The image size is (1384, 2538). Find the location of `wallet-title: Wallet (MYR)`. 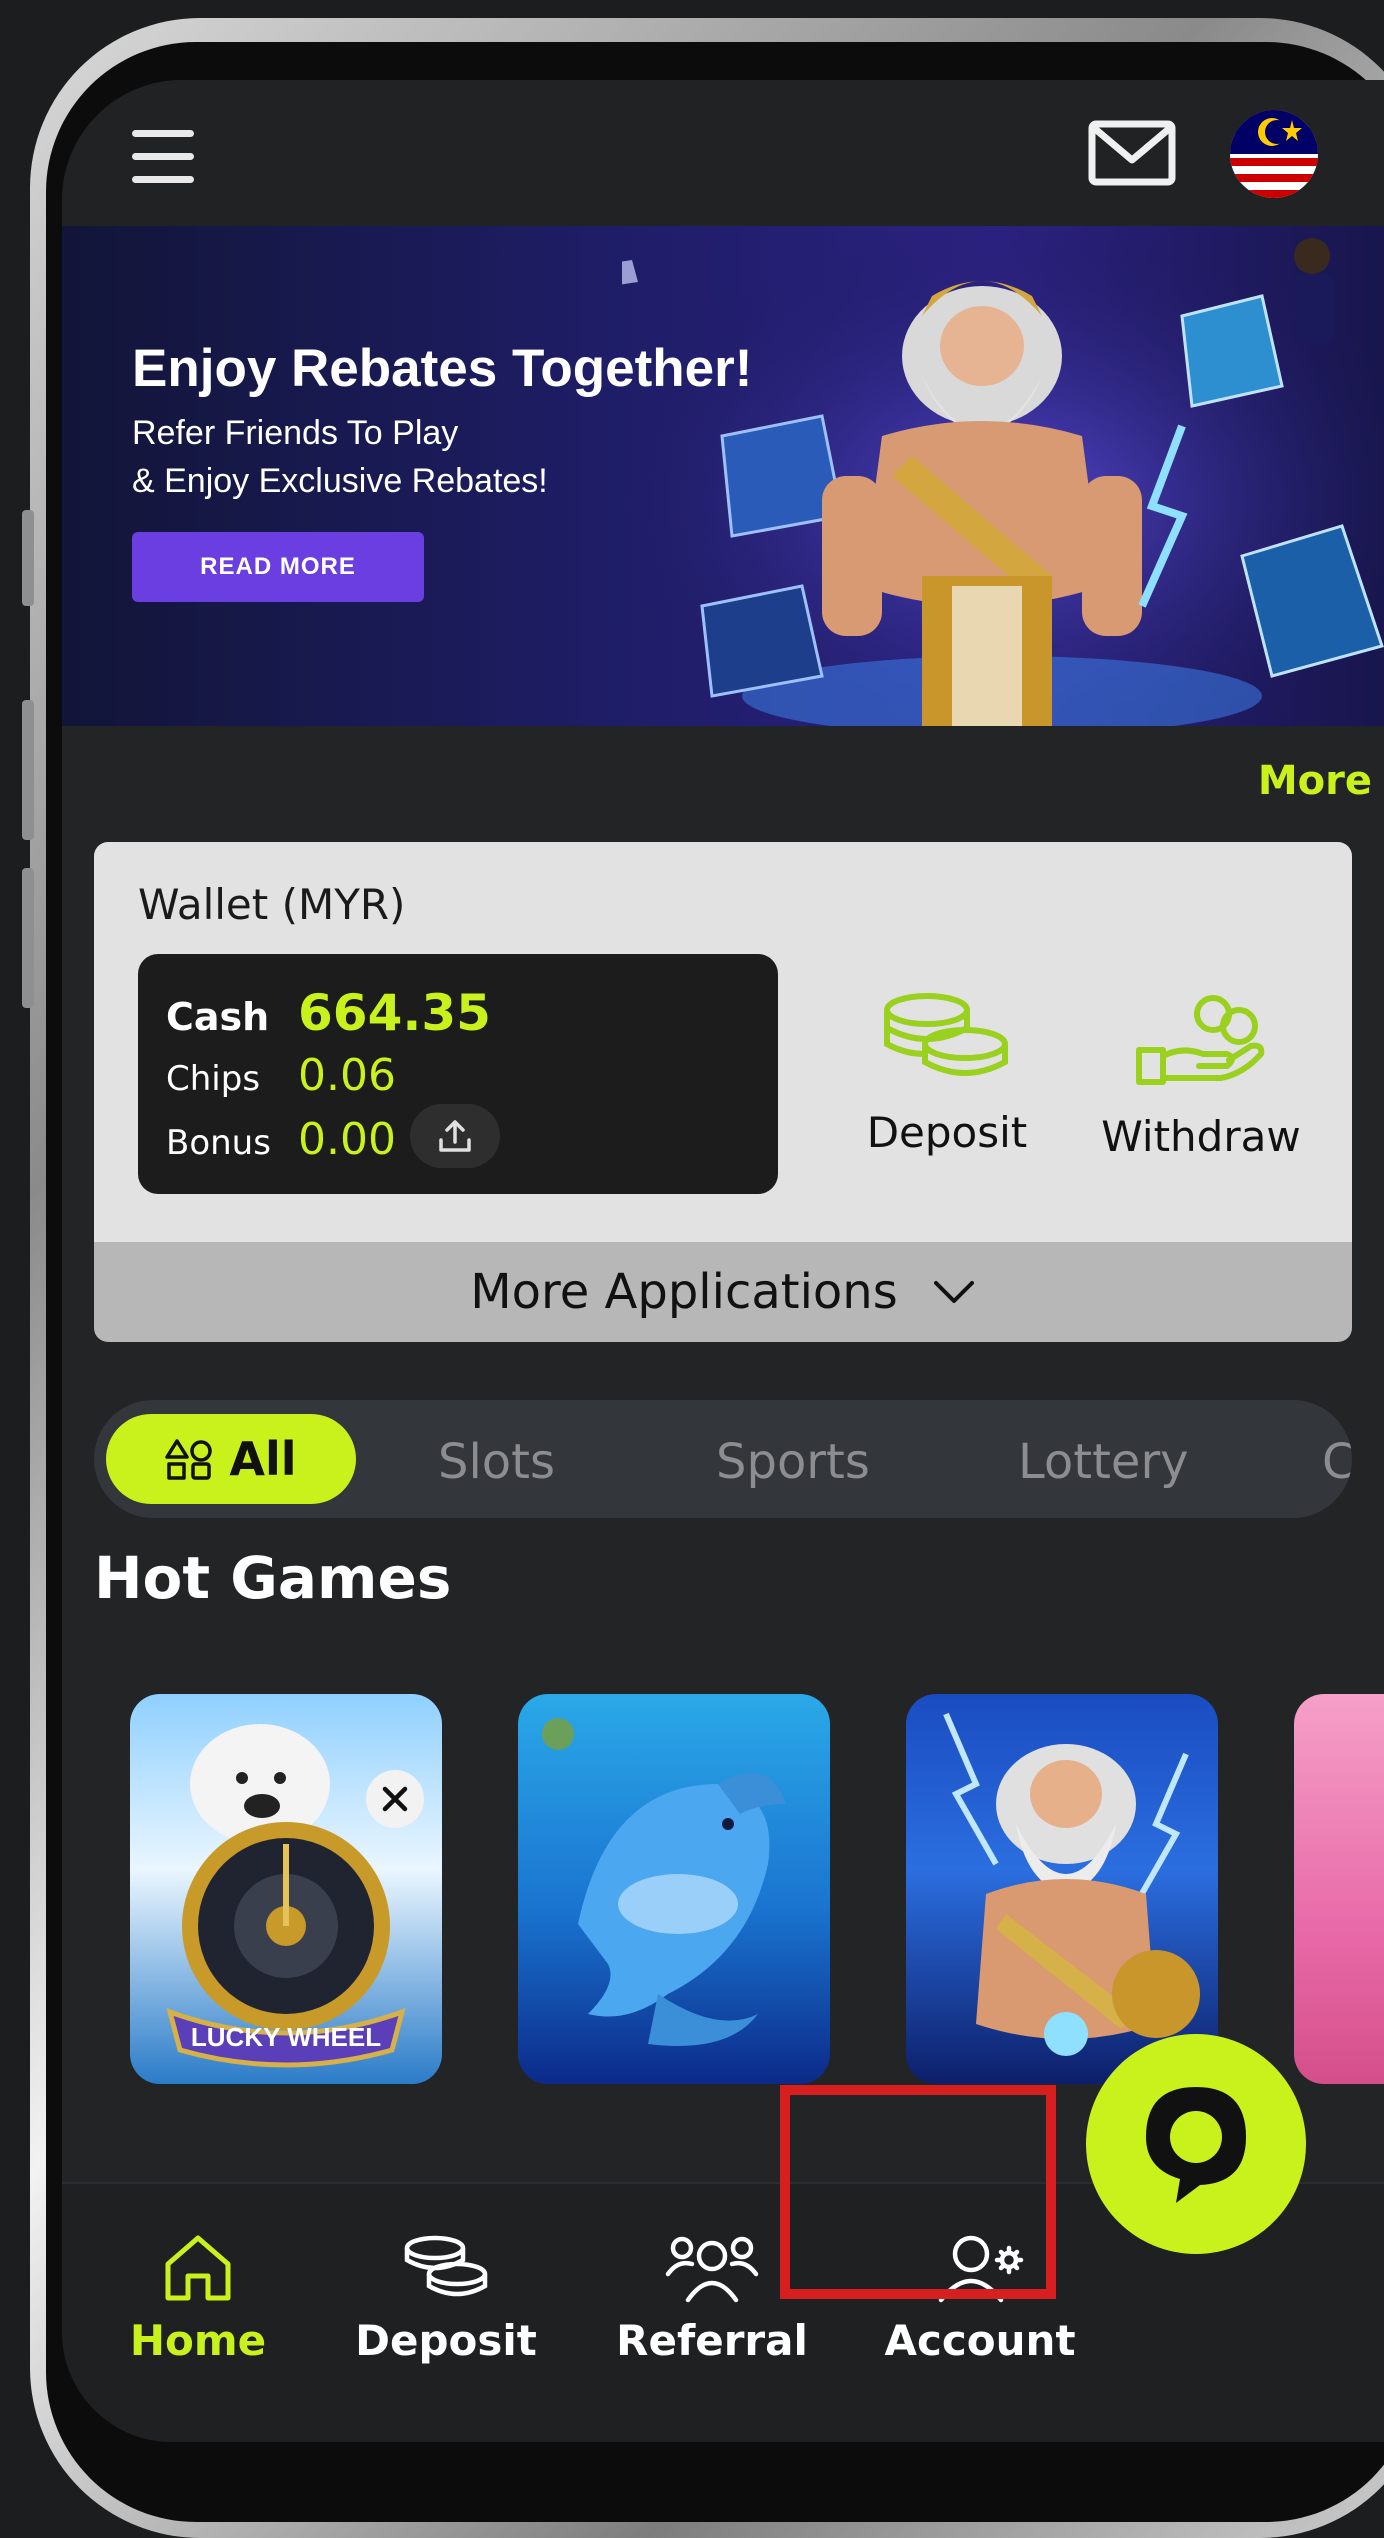

wallet-title: Wallet (MYR) is located at coordinates (272, 904).